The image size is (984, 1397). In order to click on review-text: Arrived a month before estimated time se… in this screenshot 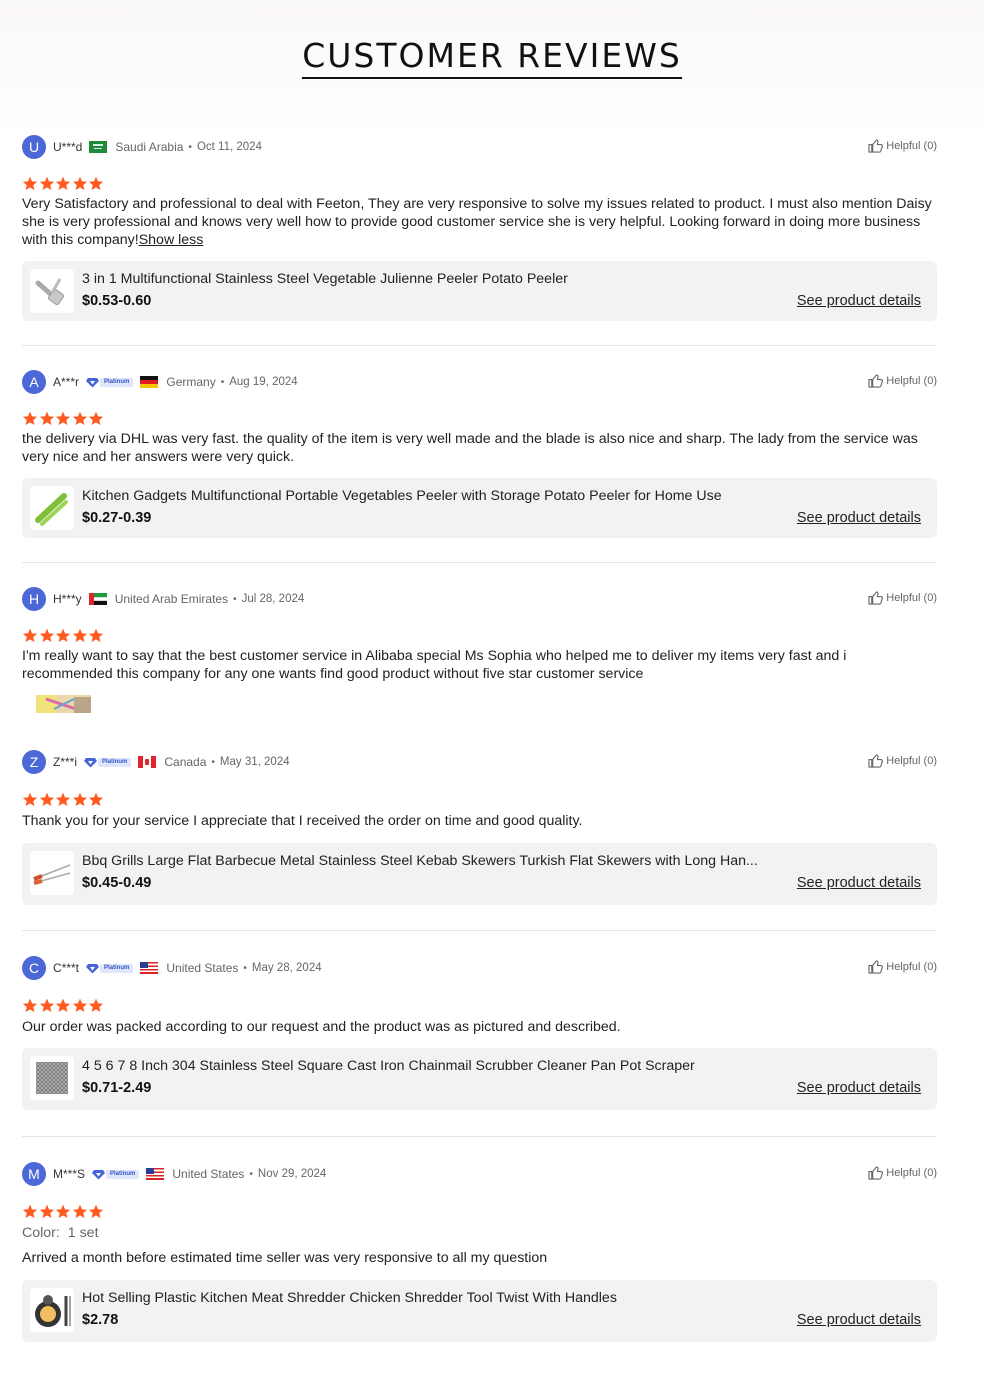, I will do `click(285, 1258)`.